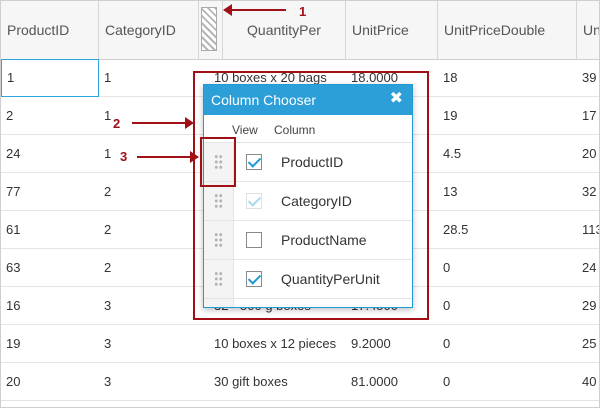  I want to click on table-cell: 10 boxes x 12 pieces, so click(277, 344).